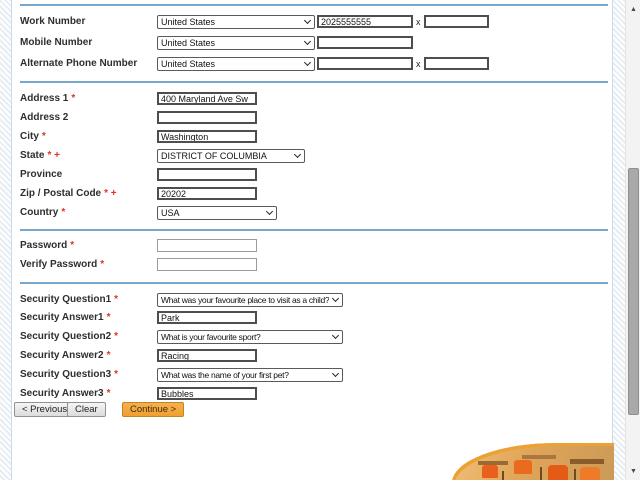 The width and height of the screenshot is (640, 480). What do you see at coordinates (56, 42) in the screenshot?
I see `mobile-number-label: Mobile Number` at bounding box center [56, 42].